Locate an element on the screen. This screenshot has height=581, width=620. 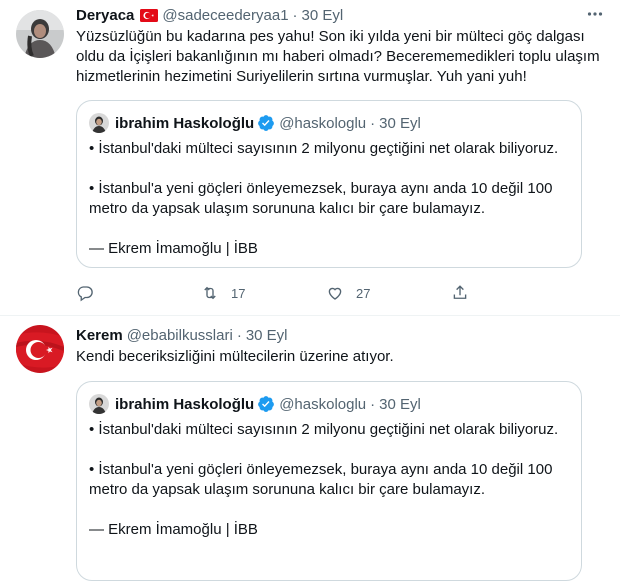
share-icon is located at coordinates (460, 292).